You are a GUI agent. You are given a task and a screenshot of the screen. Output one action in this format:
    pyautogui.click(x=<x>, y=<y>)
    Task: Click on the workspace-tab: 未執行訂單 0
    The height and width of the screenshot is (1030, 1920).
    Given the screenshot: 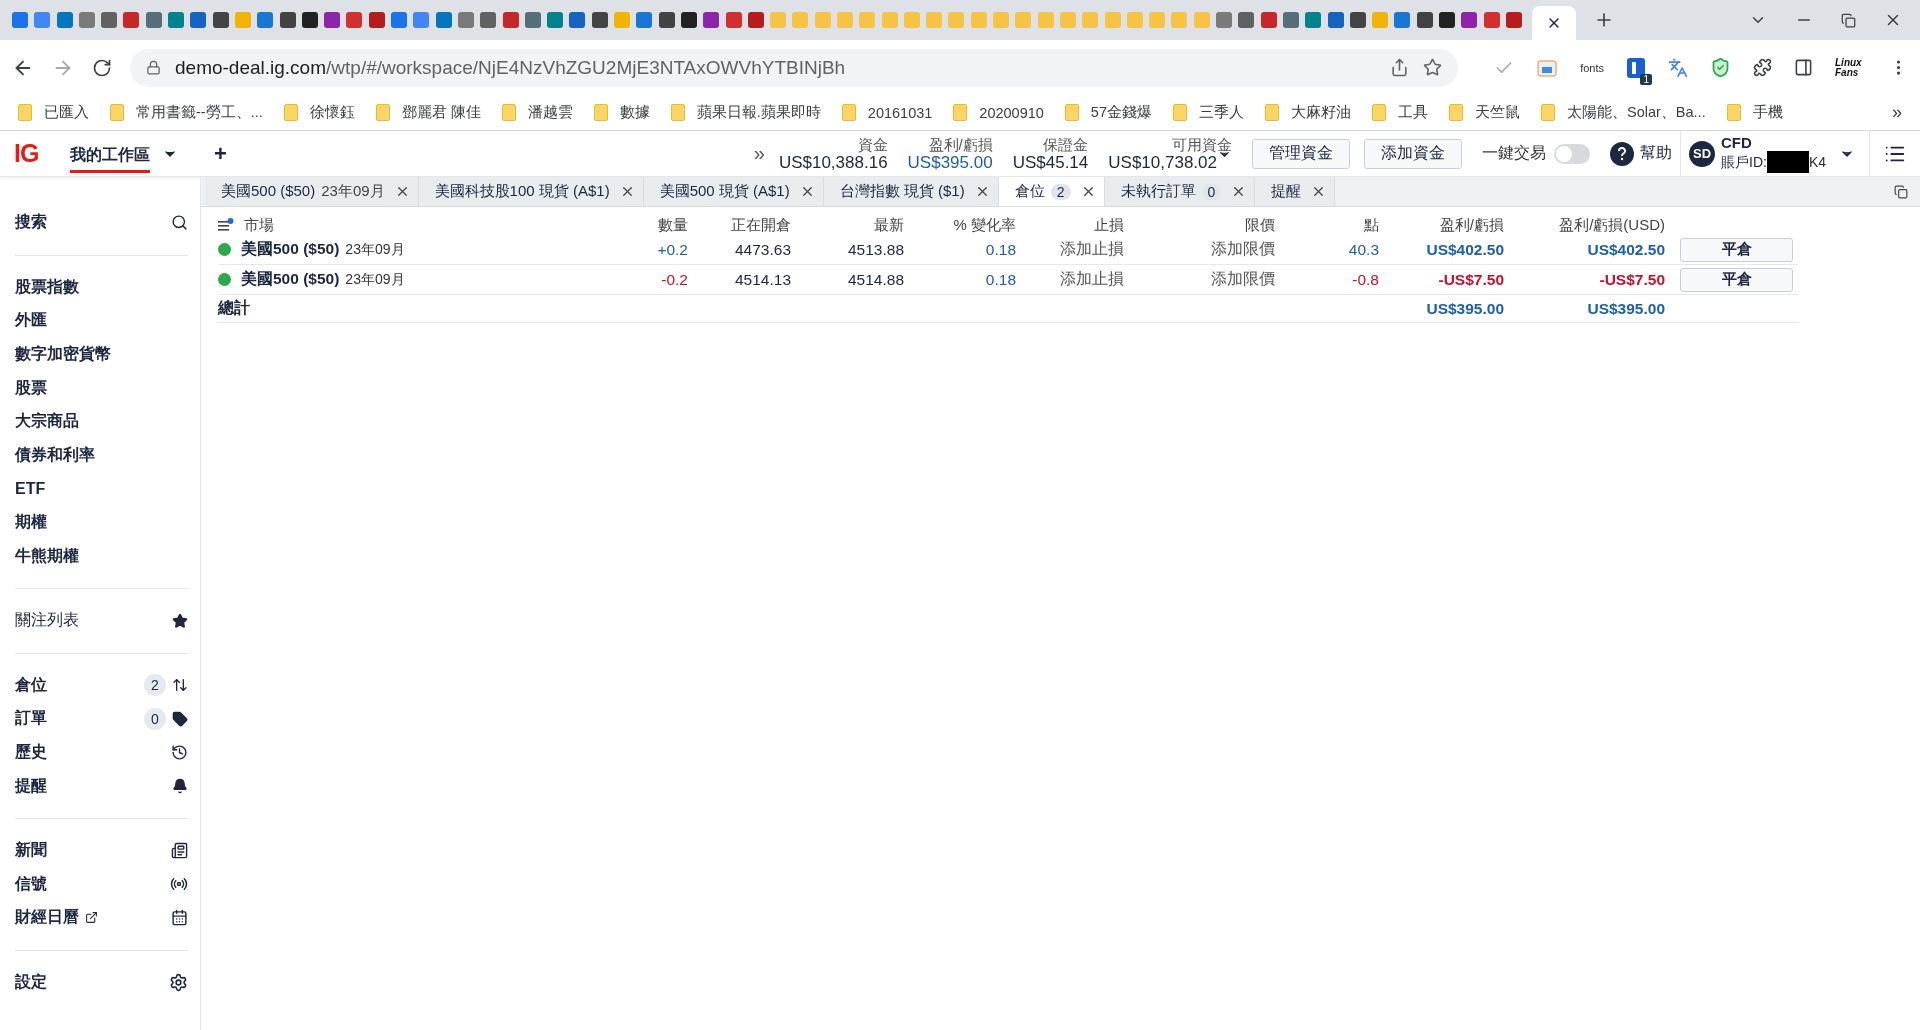 What is the action you would take?
    pyautogui.click(x=1180, y=191)
    